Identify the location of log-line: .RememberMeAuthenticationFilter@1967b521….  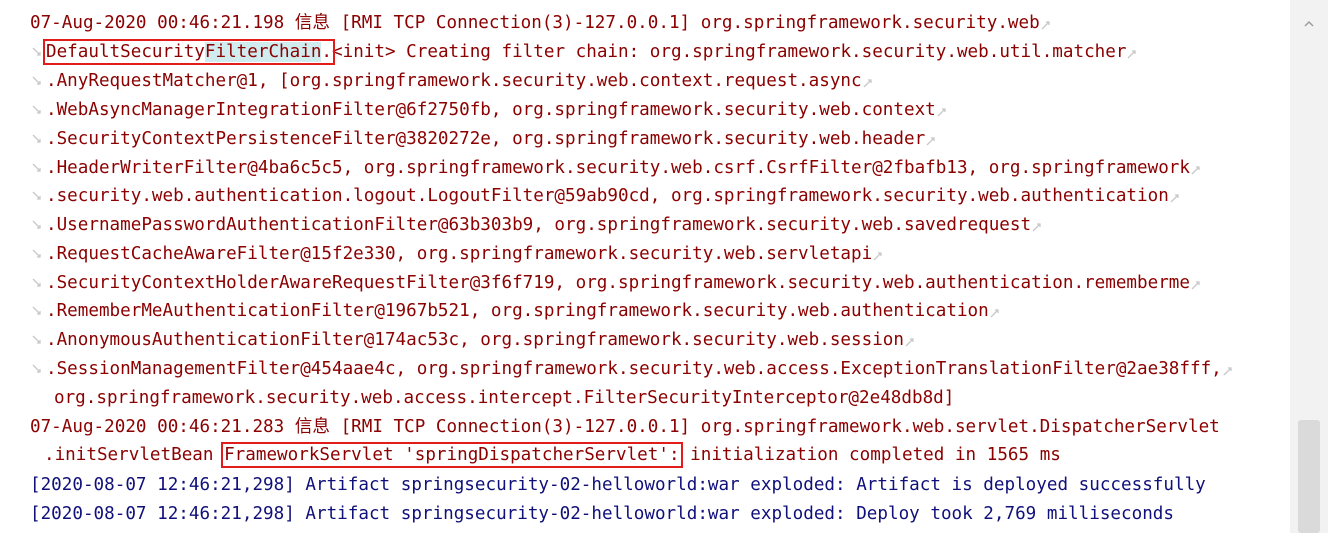
(515, 311).